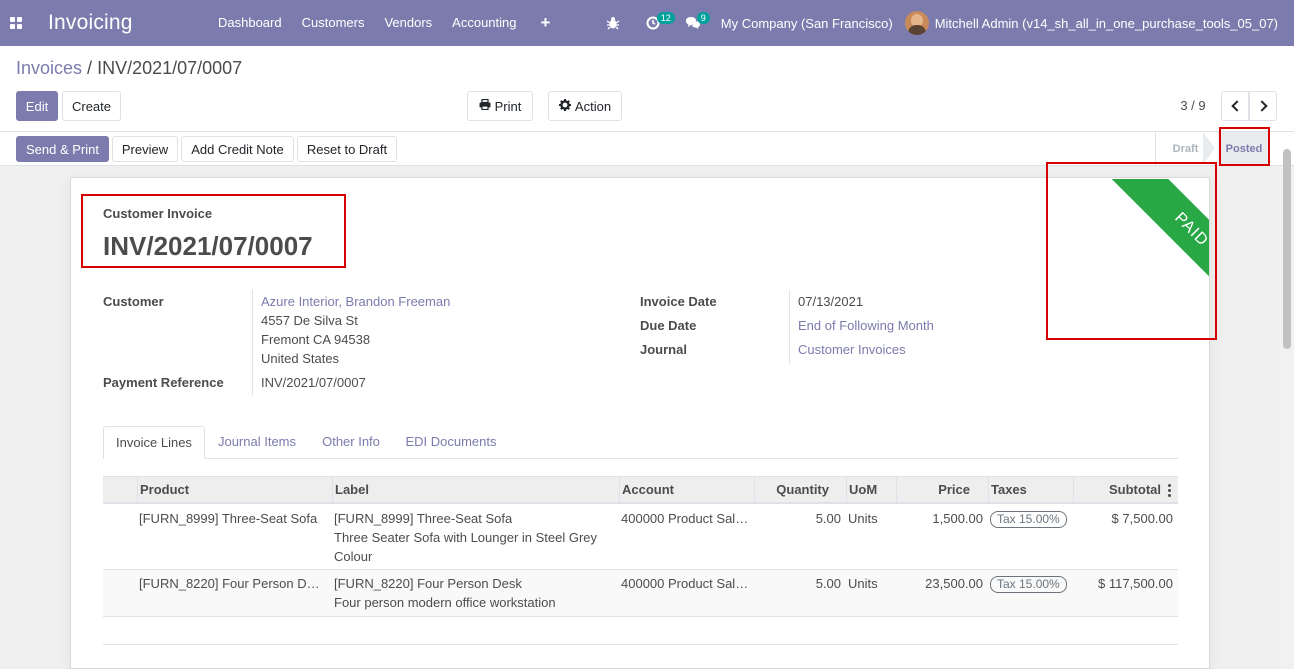  Describe the element at coordinates (564, 106) in the screenshot. I see `gear-icon` at that location.